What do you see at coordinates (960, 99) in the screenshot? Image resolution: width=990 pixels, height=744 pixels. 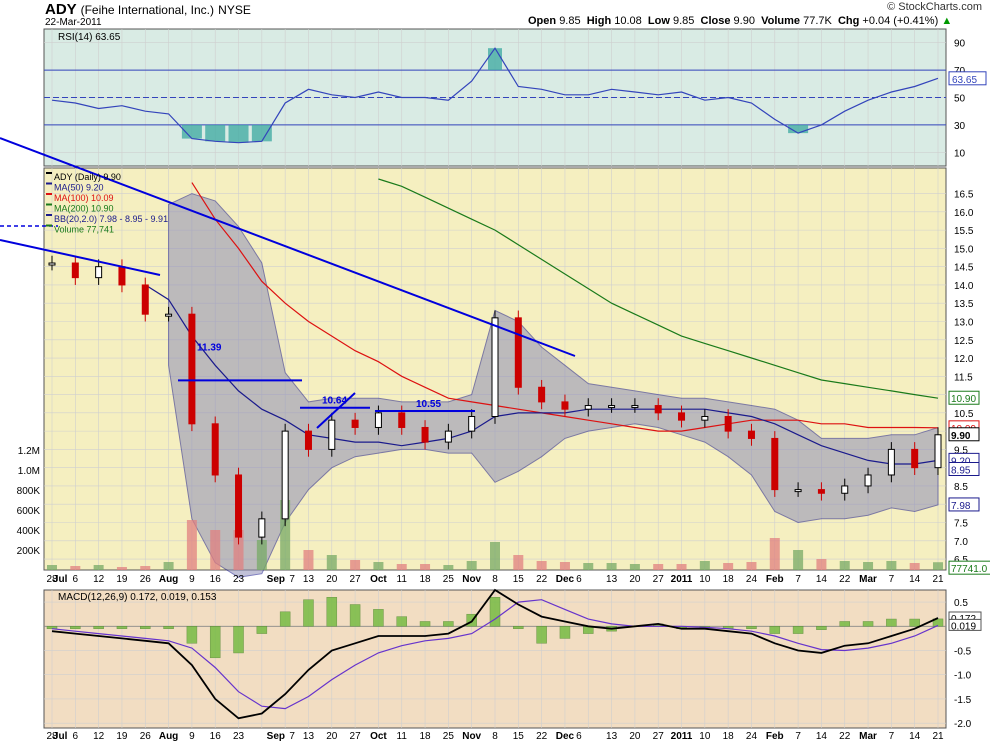 I see `rsi-tick-label: 50` at bounding box center [960, 99].